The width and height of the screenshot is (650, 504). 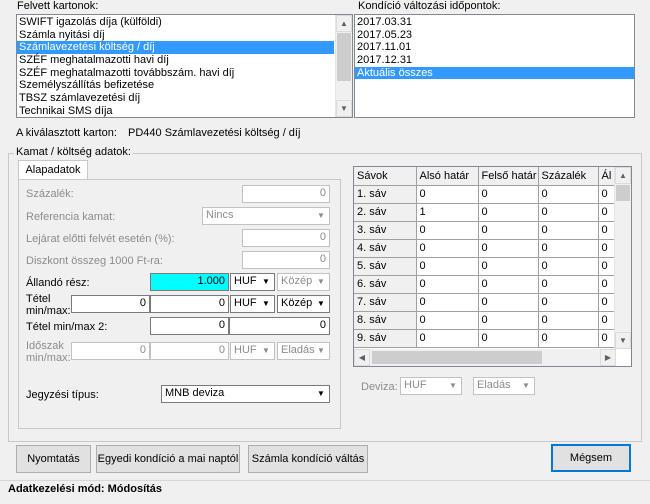 I want to click on grid-header-cell: Ál, so click(x=606, y=176).